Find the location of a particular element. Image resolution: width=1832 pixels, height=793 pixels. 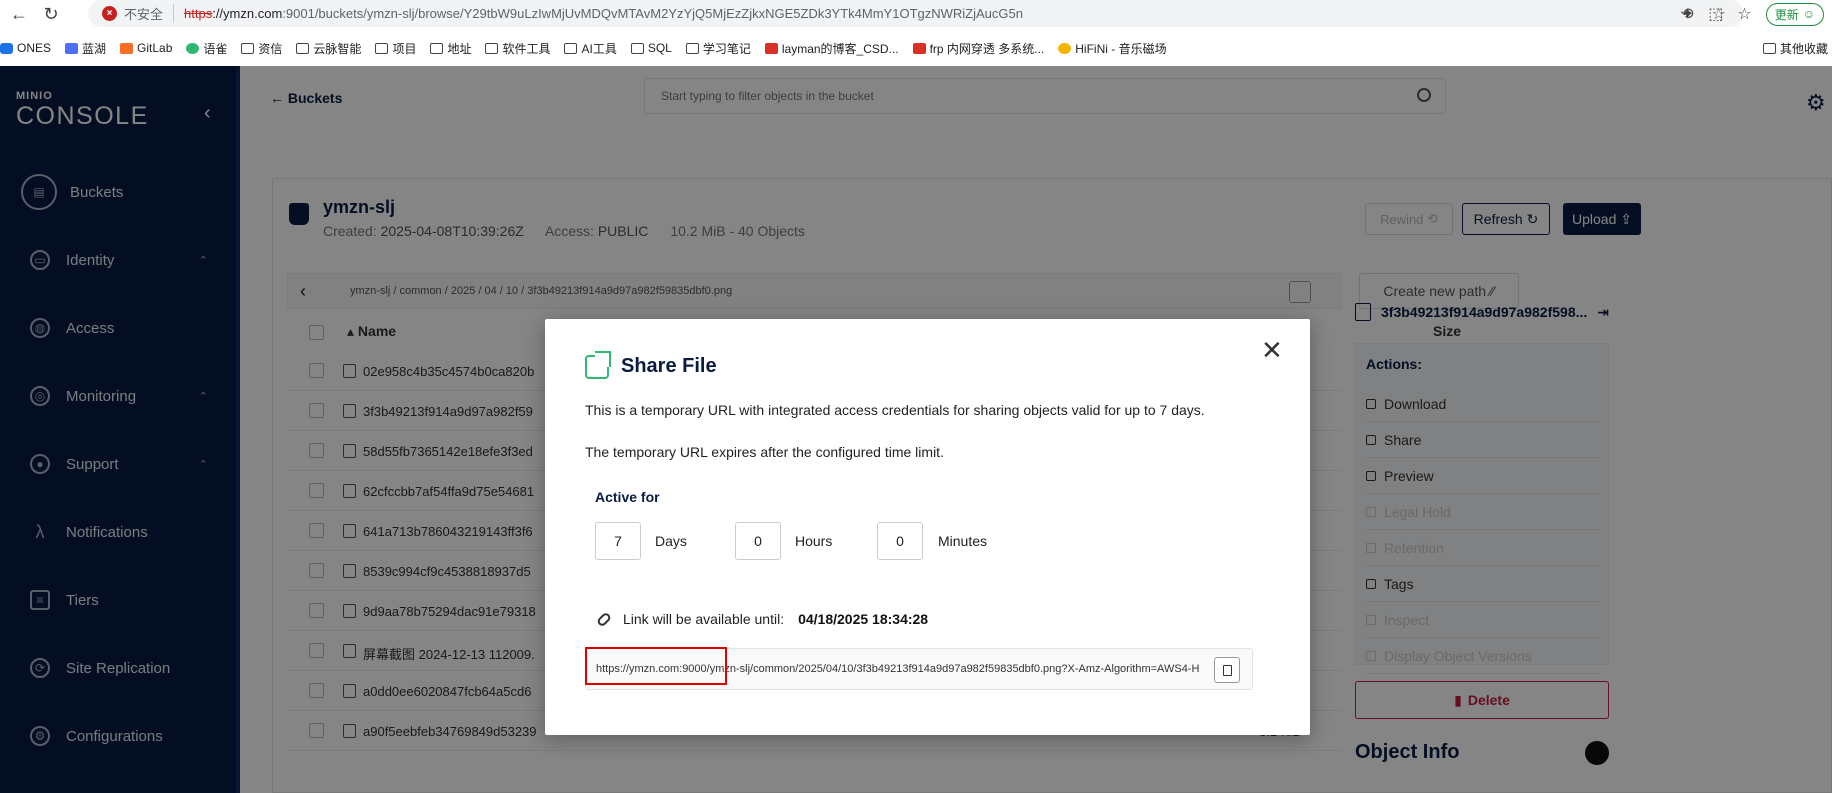

bookmark-folder: 学习笔记 is located at coordinates (718, 48).